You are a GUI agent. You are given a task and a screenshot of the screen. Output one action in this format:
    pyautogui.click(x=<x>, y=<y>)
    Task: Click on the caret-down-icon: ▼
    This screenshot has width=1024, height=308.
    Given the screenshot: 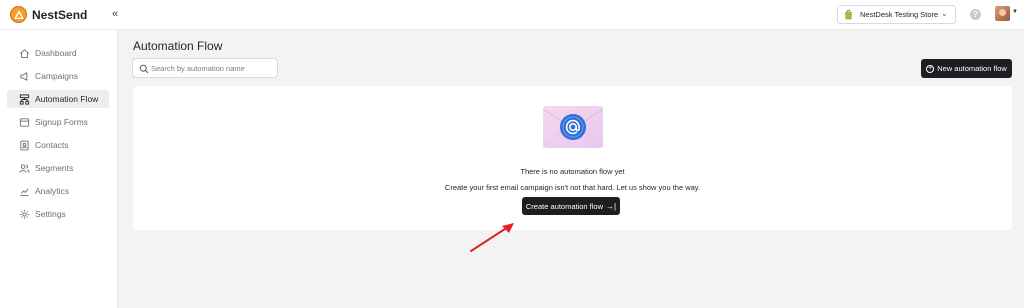 What is the action you would take?
    pyautogui.click(x=1015, y=12)
    